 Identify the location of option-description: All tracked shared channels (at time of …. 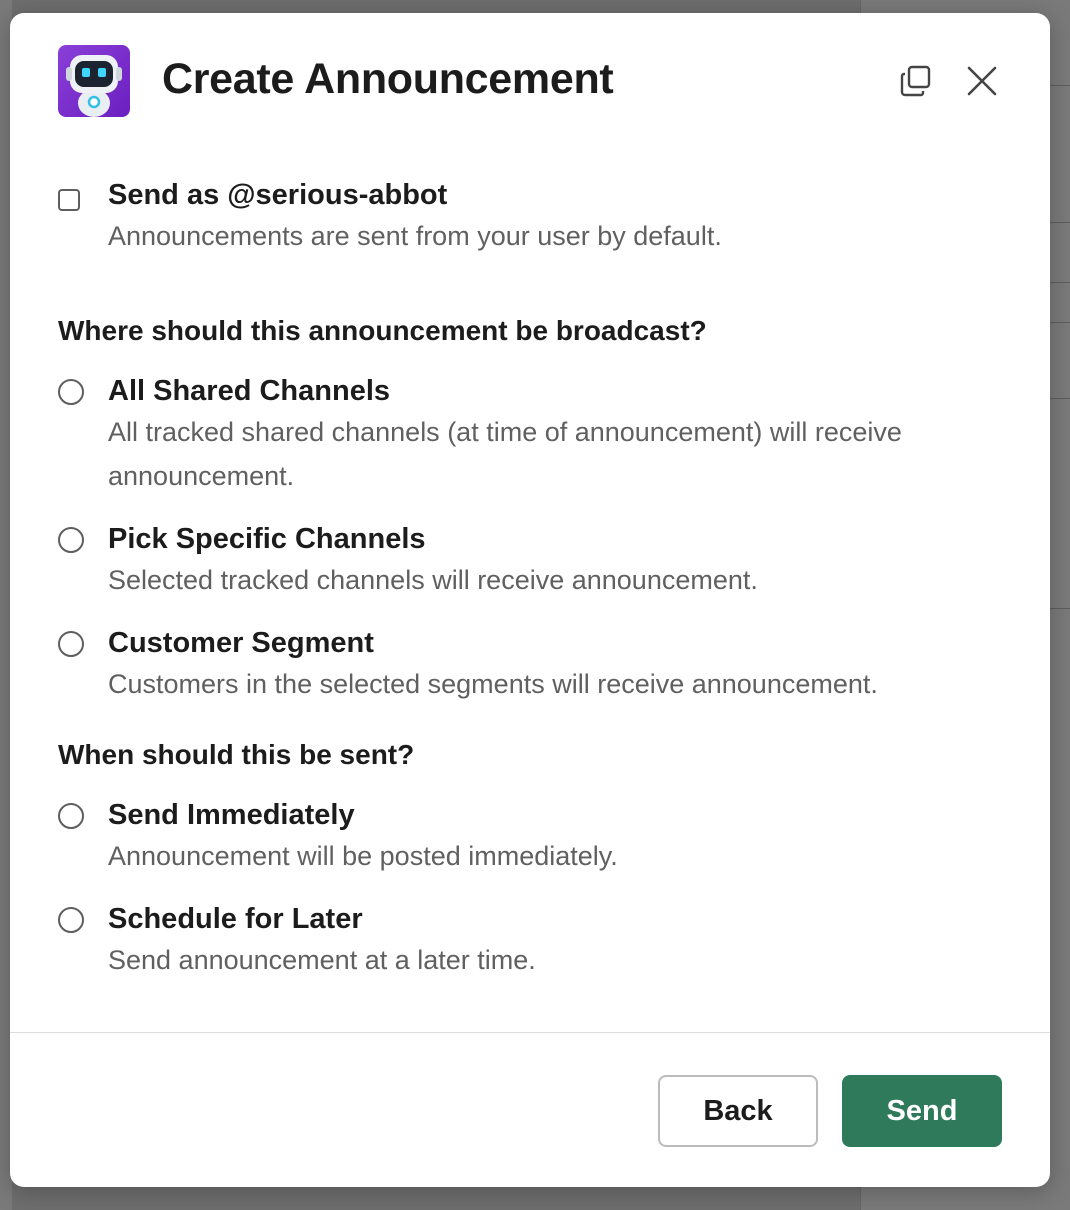
(505, 454).